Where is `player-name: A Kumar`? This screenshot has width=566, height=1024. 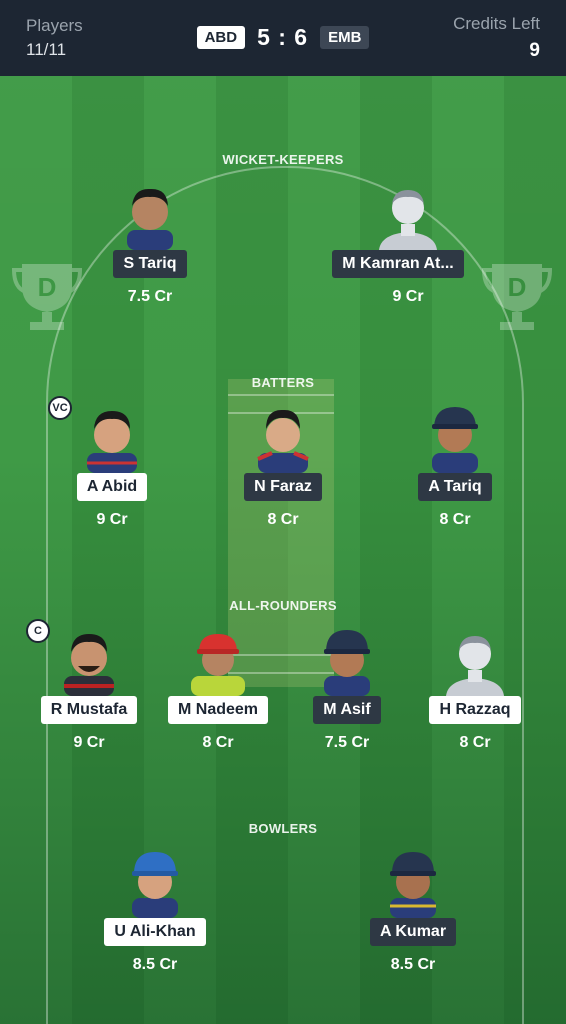 player-name: A Kumar is located at coordinates (413, 932).